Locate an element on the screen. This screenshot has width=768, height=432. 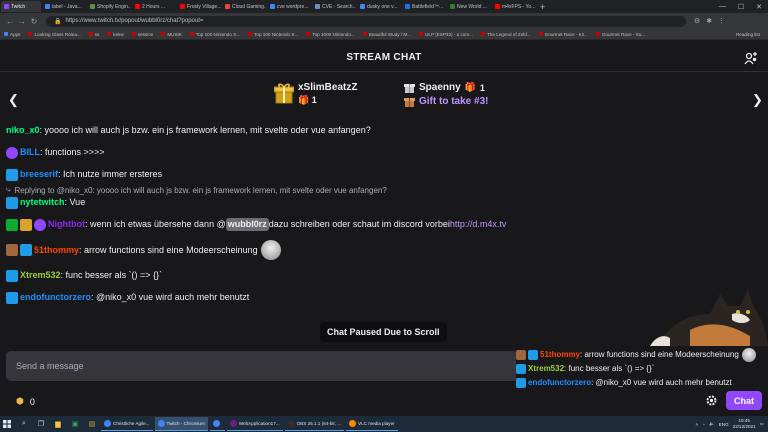
chat-username: endofunctorzero is located at coordinates (55, 297).